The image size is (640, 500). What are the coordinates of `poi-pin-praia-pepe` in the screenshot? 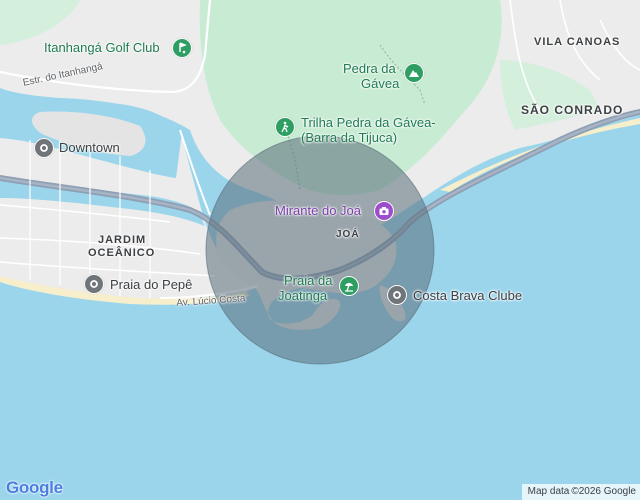 It's located at (94, 284).